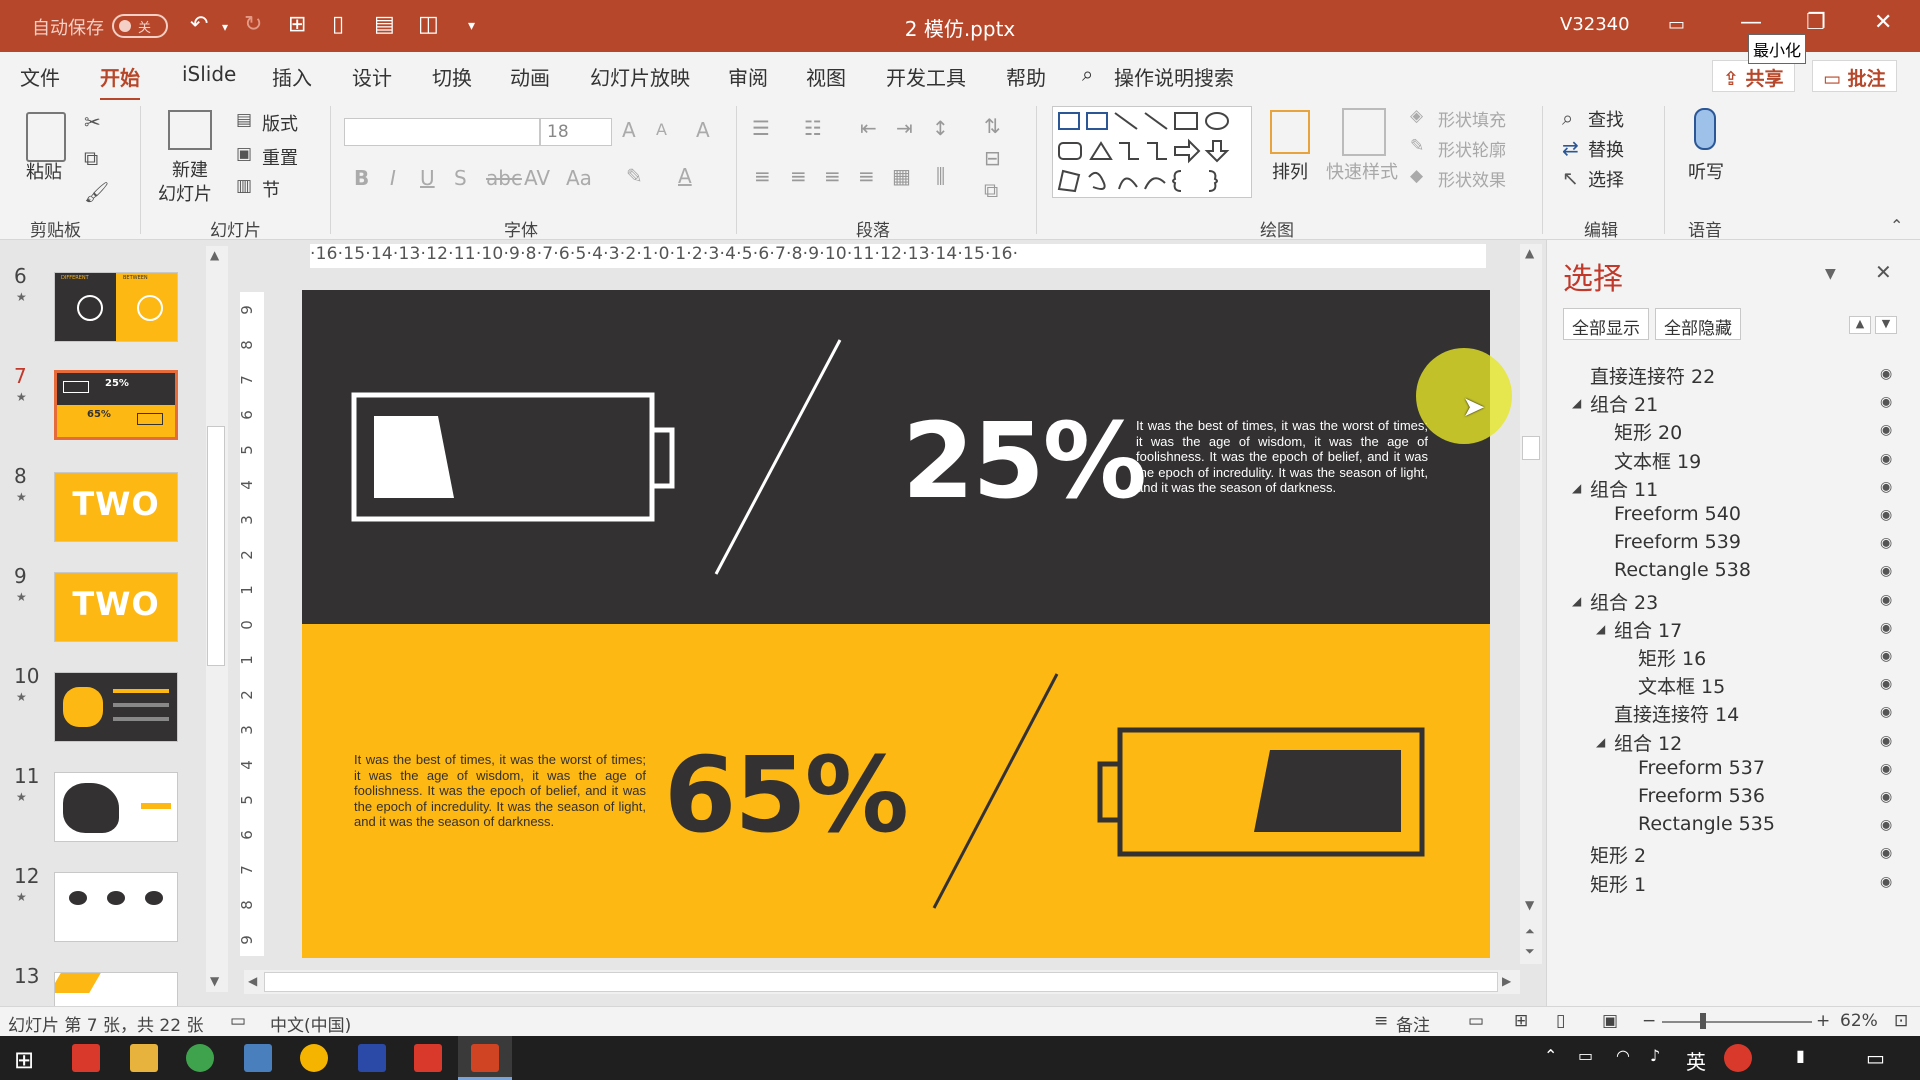  What do you see at coordinates (537, 178) in the screenshot?
I see `char-spacing-icon: AV` at bounding box center [537, 178].